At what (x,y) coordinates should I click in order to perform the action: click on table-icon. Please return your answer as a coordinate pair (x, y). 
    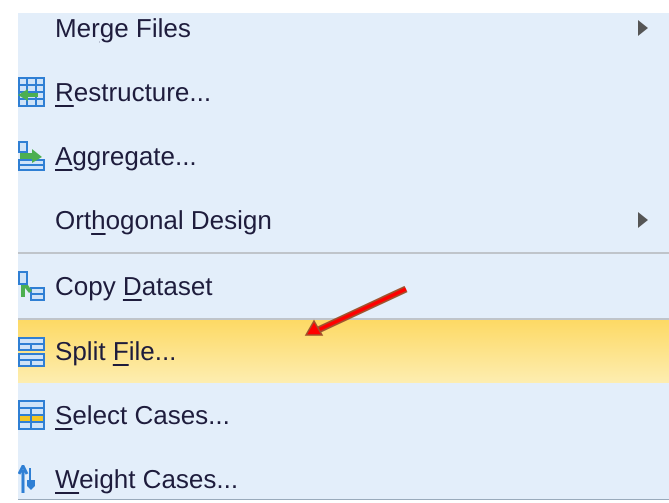
    Looking at the image, I should click on (31, 415).